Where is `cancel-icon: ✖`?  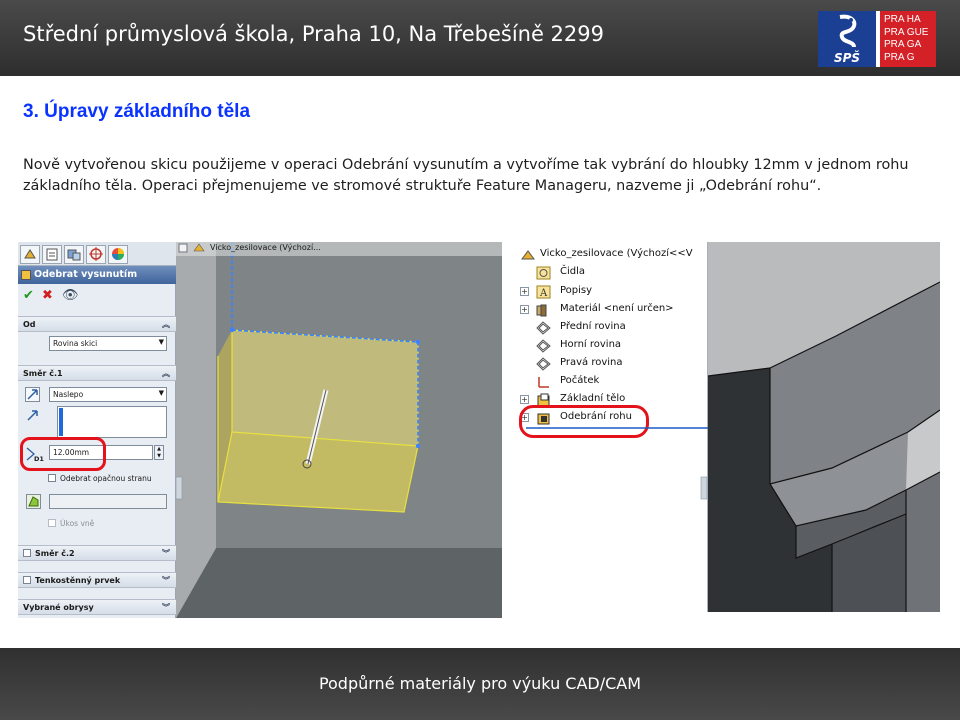
cancel-icon: ✖ is located at coordinates (47, 295).